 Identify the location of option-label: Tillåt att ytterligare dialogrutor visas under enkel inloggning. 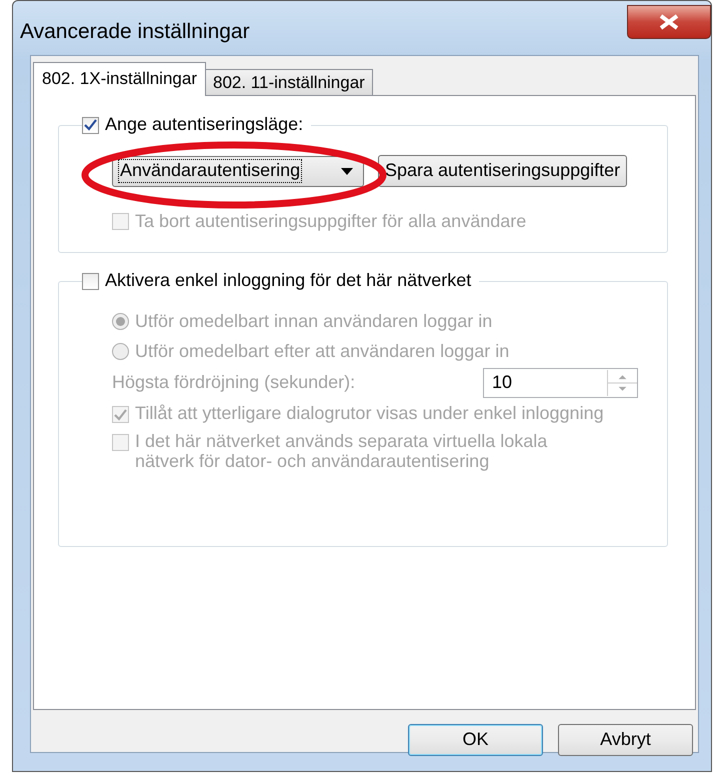
(369, 414).